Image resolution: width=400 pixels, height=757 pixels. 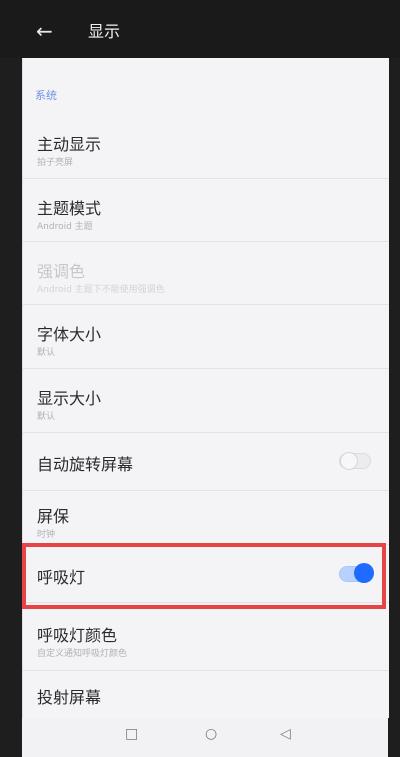 I want to click on circle-icon: ○, so click(x=211, y=734).